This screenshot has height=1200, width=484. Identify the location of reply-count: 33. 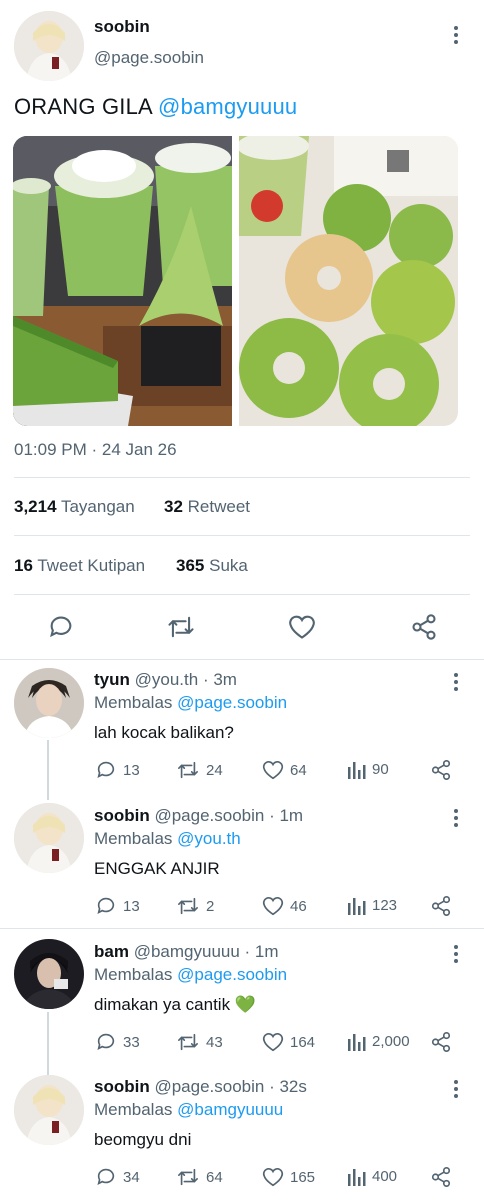
(131, 1042).